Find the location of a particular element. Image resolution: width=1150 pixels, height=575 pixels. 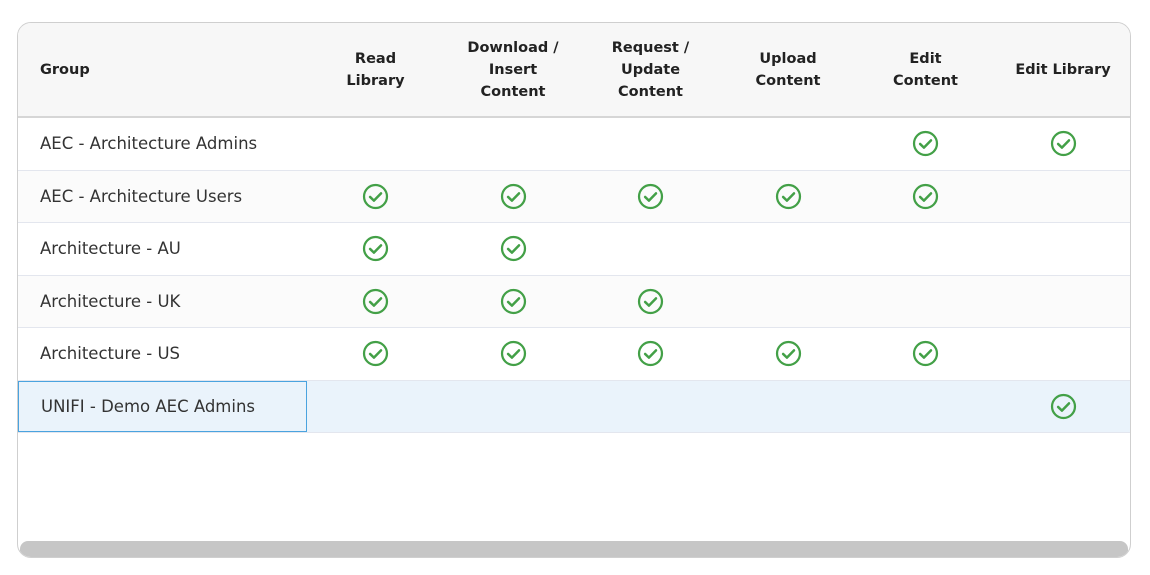

table-row: UNIFI - Demo AEC Admins is located at coordinates (574, 406).